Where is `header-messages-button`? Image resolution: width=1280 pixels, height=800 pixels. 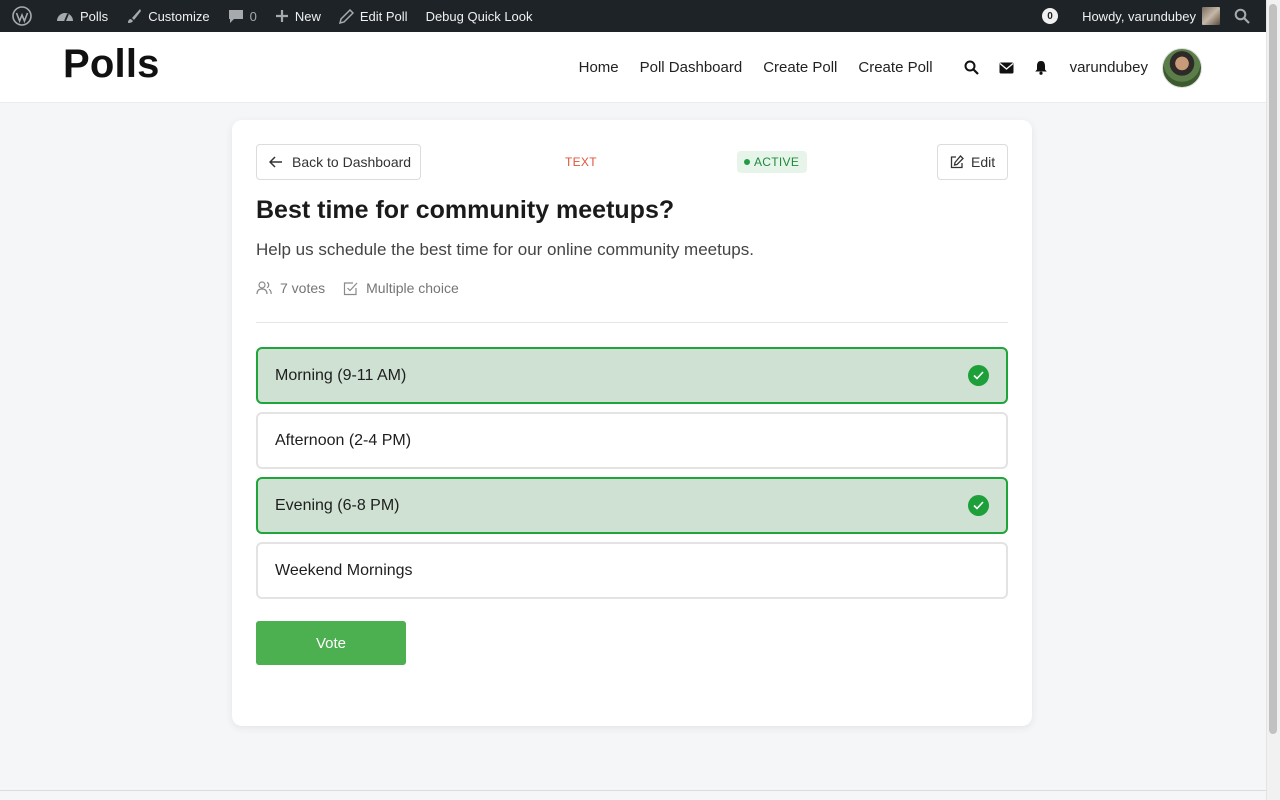 header-messages-button is located at coordinates (1006, 68).